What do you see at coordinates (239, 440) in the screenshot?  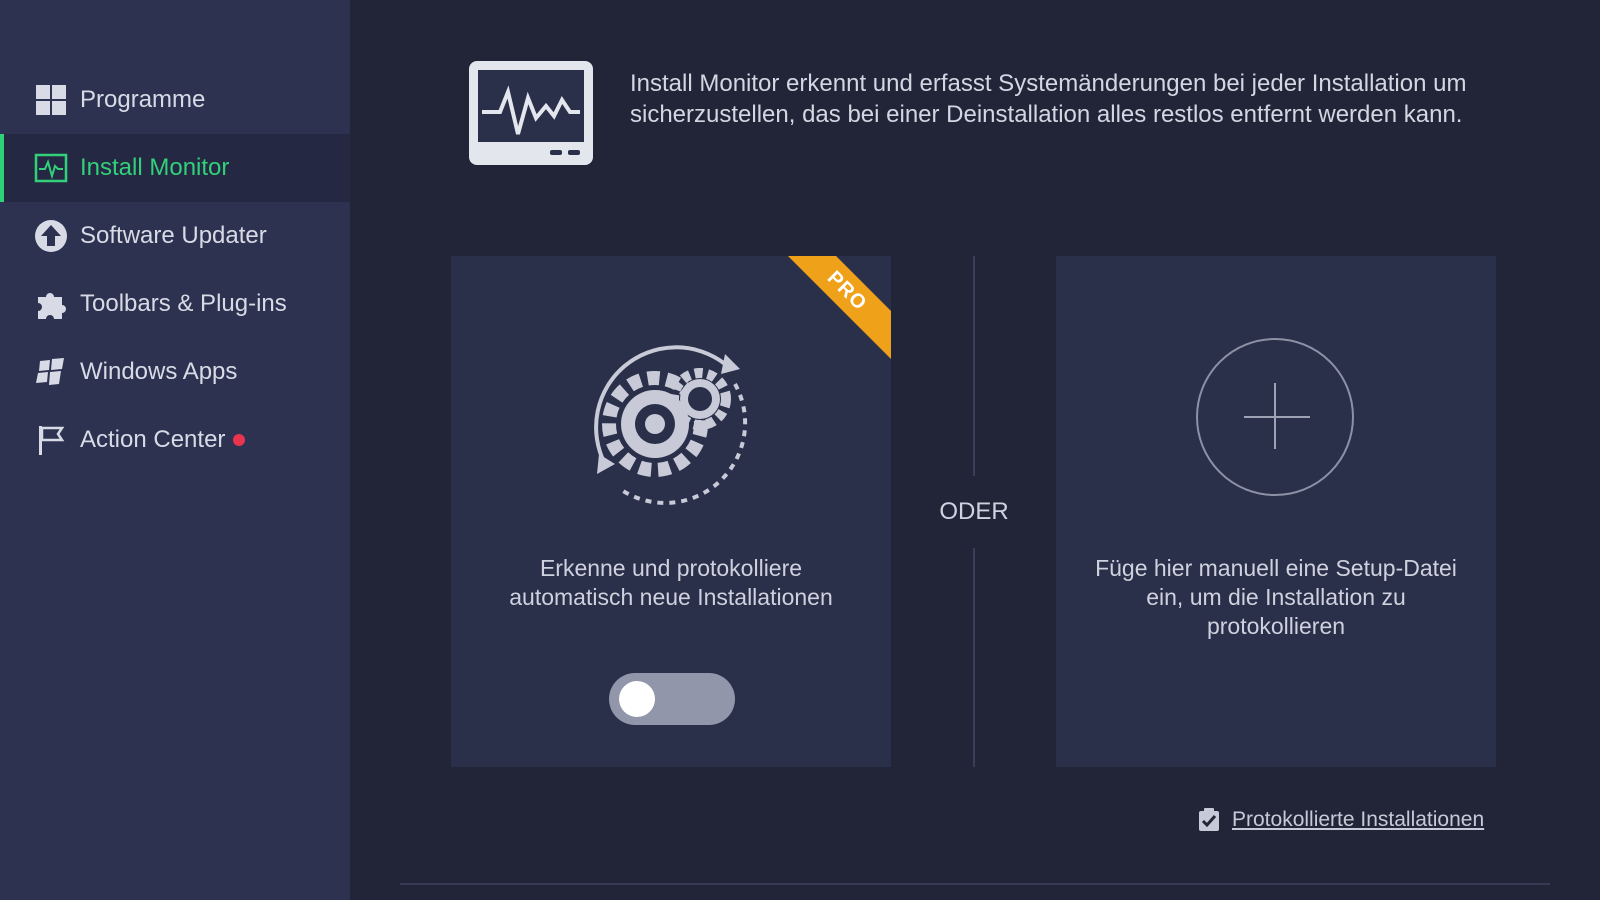 I see `notification-dot` at bounding box center [239, 440].